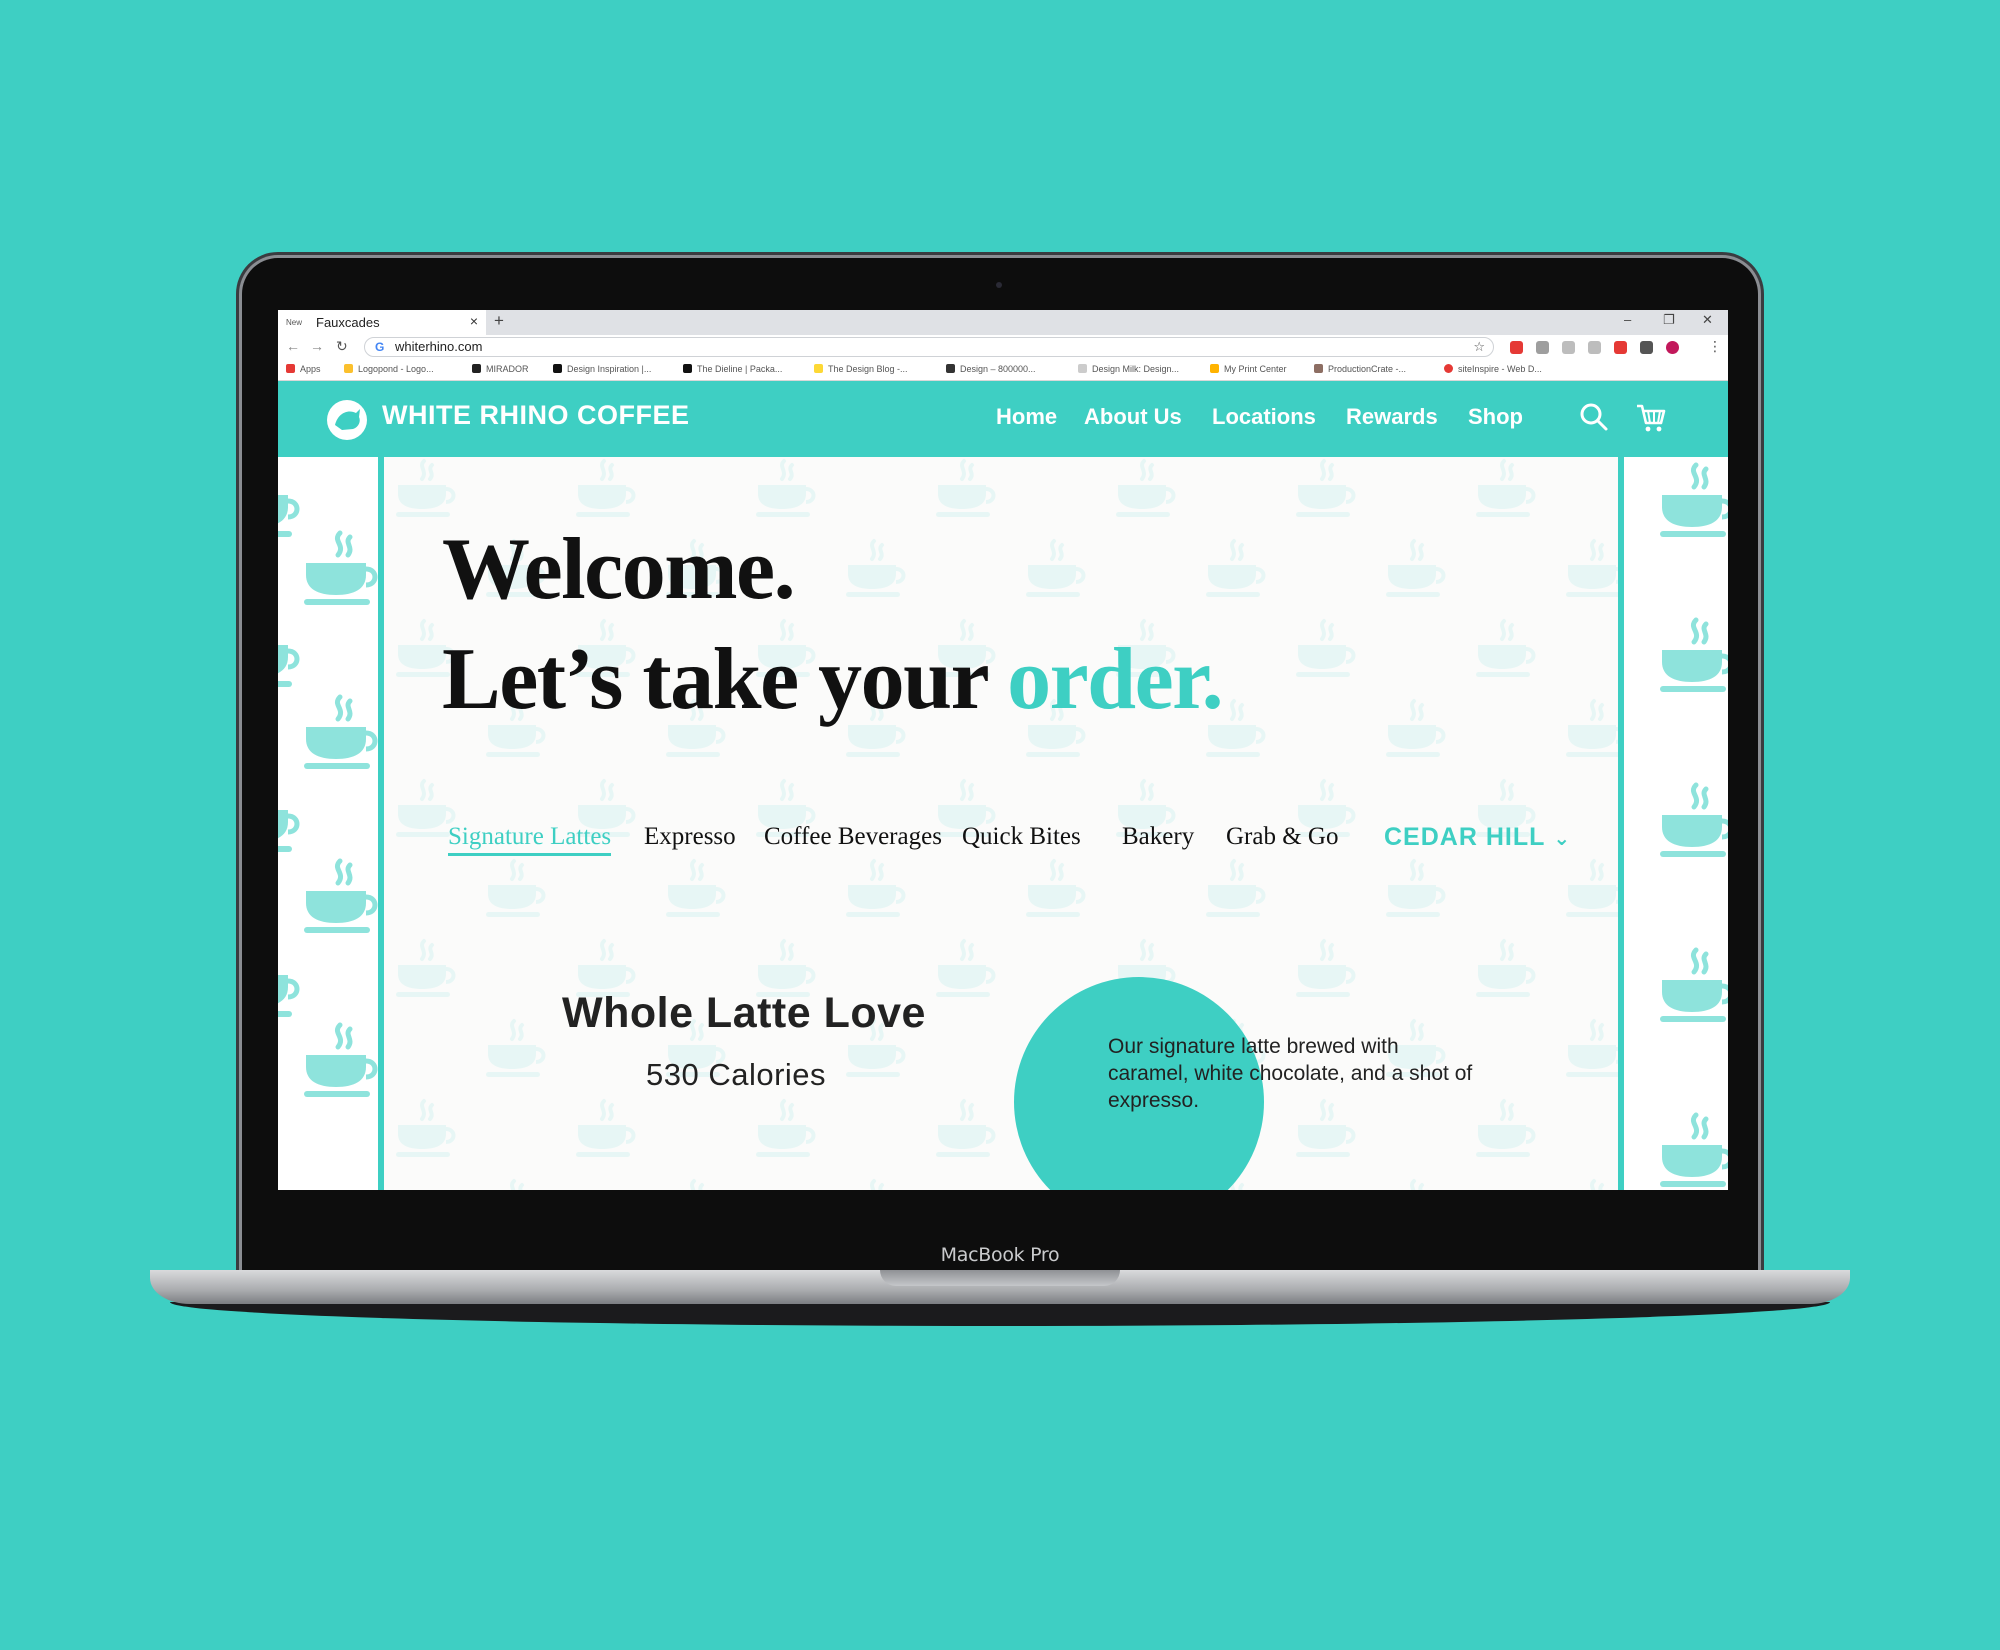 The image size is (2000, 1650). What do you see at coordinates (380, 347) in the screenshot?
I see `google-icon: G` at bounding box center [380, 347].